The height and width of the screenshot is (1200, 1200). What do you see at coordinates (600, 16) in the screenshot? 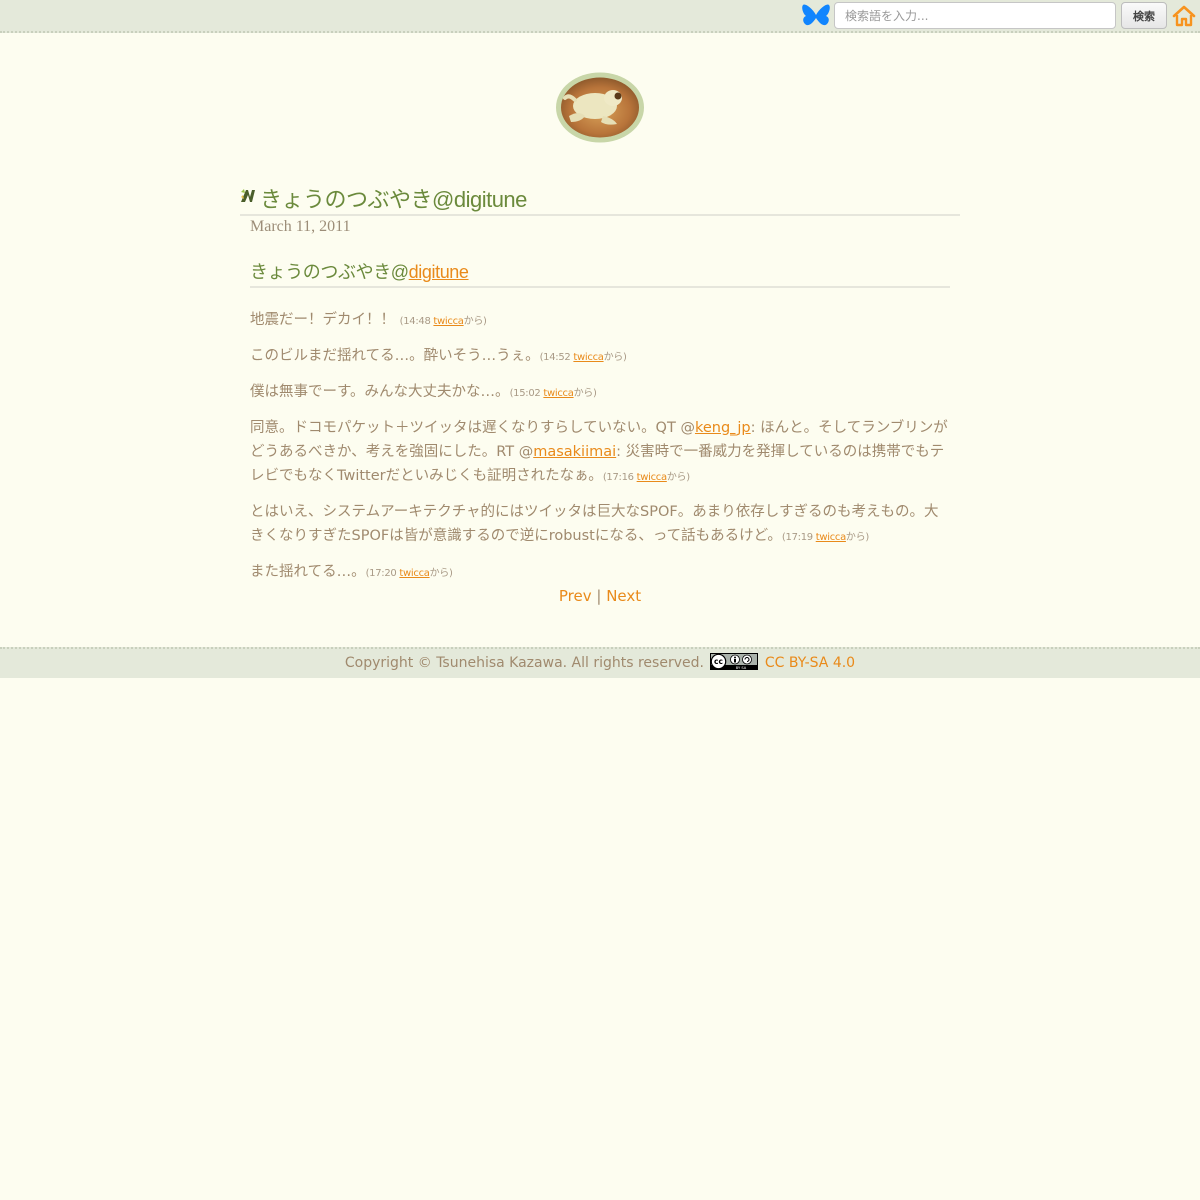
I see `top-bar: 検索` at bounding box center [600, 16].